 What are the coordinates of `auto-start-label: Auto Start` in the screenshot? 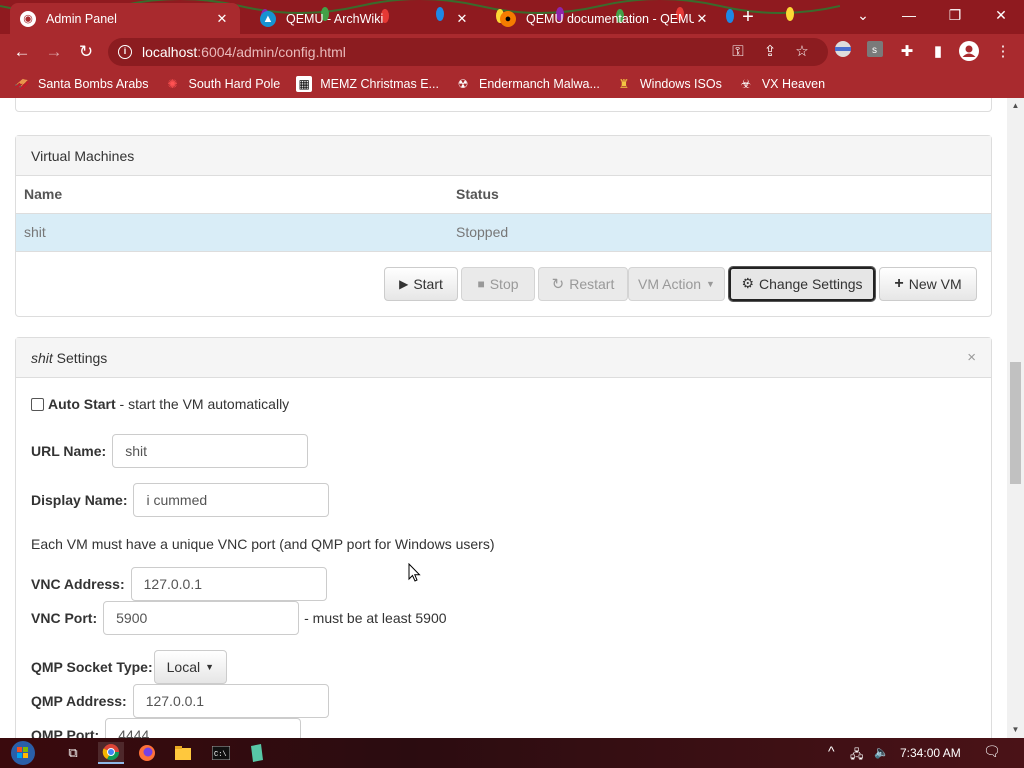 It's located at (82, 404).